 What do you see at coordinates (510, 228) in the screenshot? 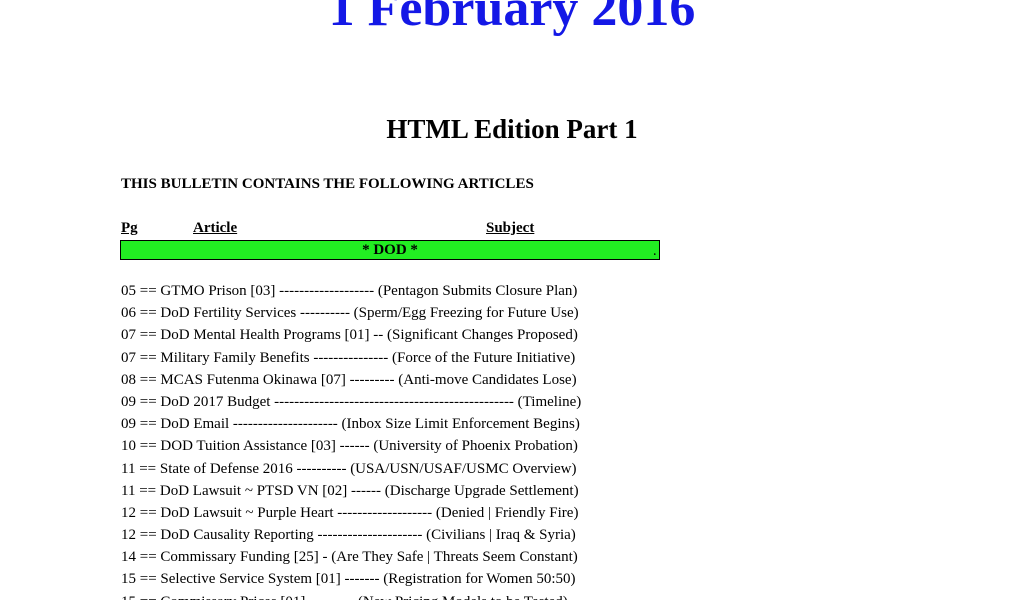
I see `column-header-subject: Subject` at bounding box center [510, 228].